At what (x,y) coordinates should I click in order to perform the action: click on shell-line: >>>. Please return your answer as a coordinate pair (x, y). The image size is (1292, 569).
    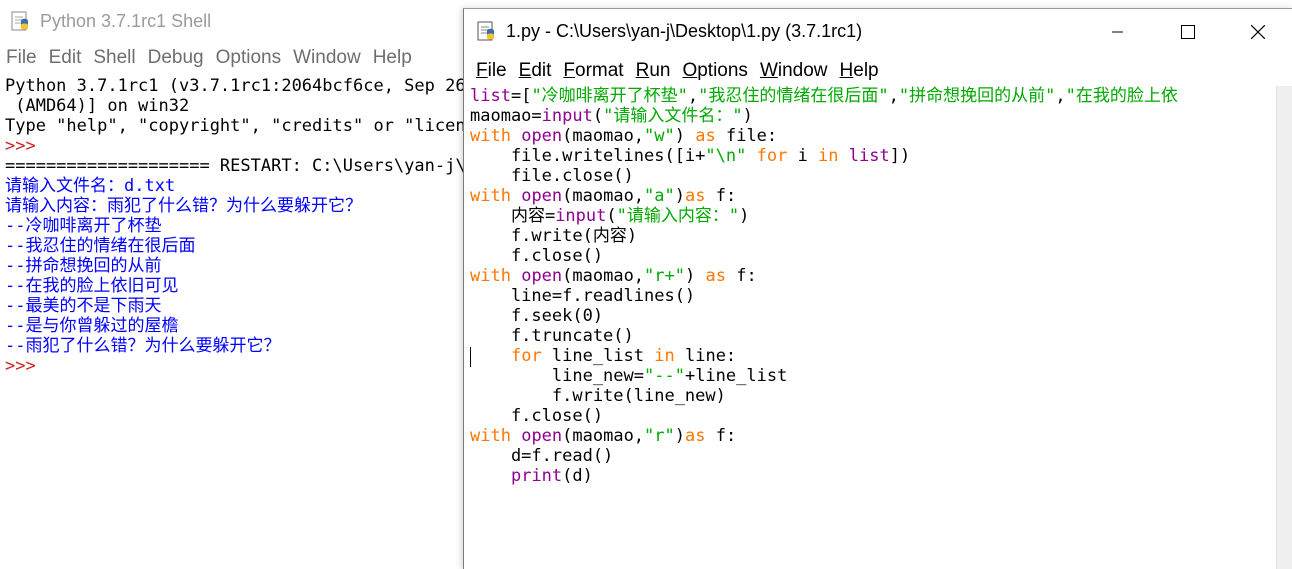
    Looking at the image, I should click on (20, 366).